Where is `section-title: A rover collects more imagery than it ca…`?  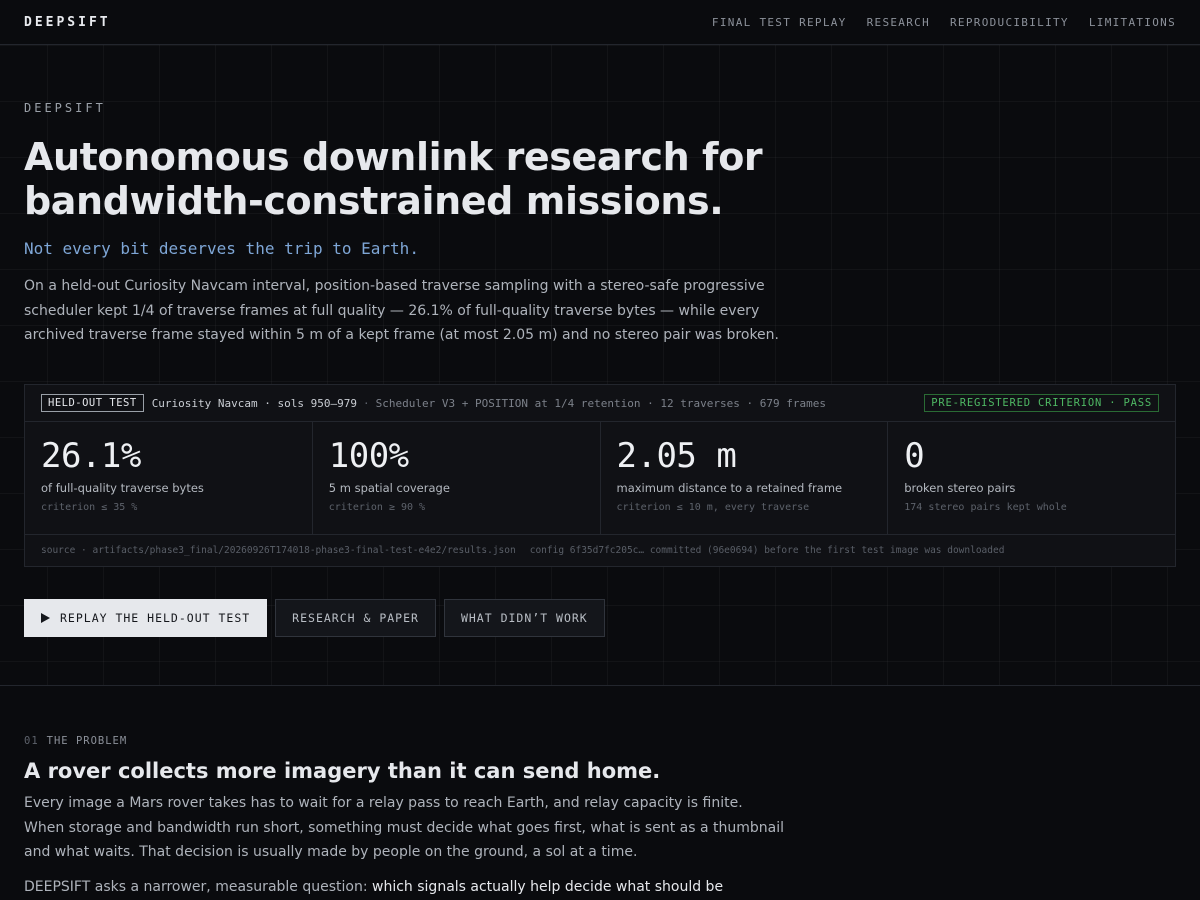
section-title: A rover collects more imagery than it ca… is located at coordinates (342, 771).